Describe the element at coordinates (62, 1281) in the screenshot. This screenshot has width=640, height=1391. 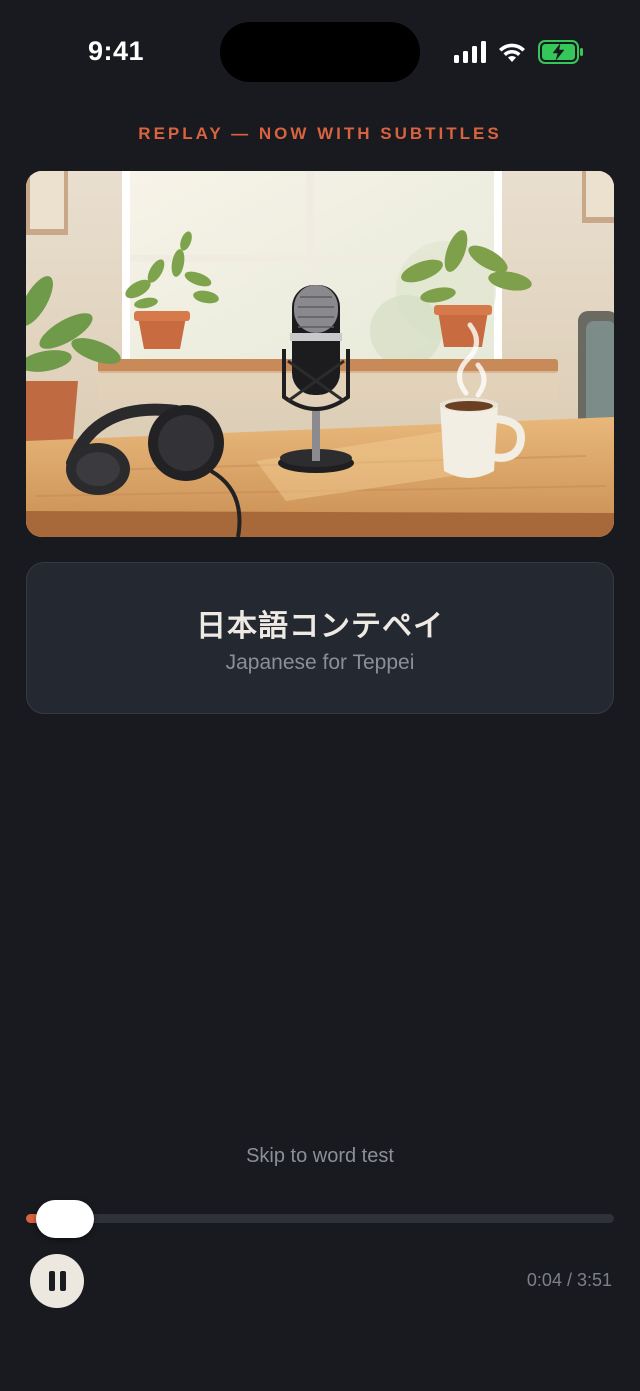
I see `pause-icon-bar` at that location.